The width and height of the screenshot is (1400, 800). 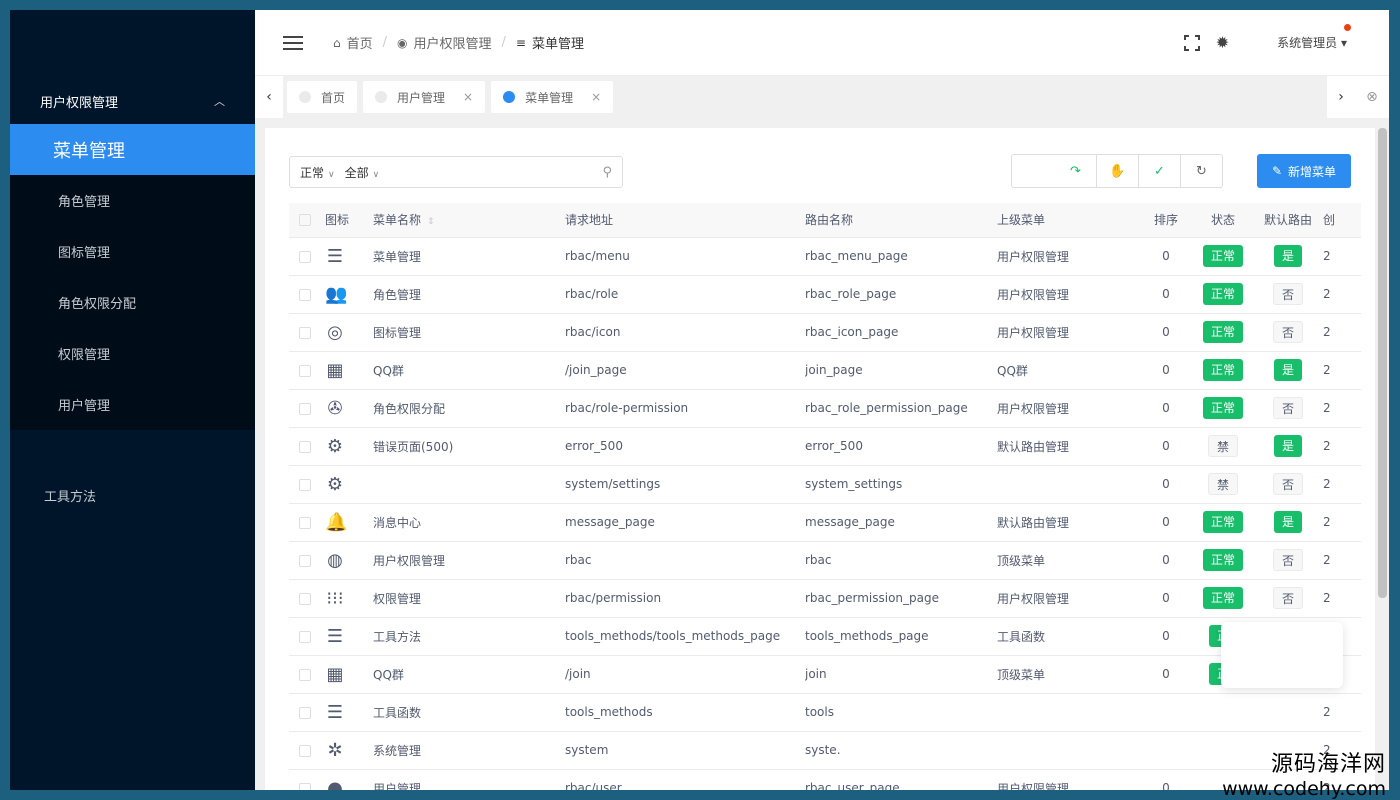 I want to click on table-row: ☰ 菜单管理 rbac/menu rbac_menu_page 用户权限管理 0 正常 是 2, so click(x=825, y=256).